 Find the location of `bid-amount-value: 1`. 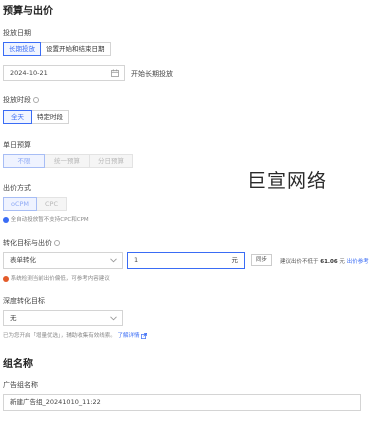

bid-amount-value: 1 is located at coordinates (136, 260).